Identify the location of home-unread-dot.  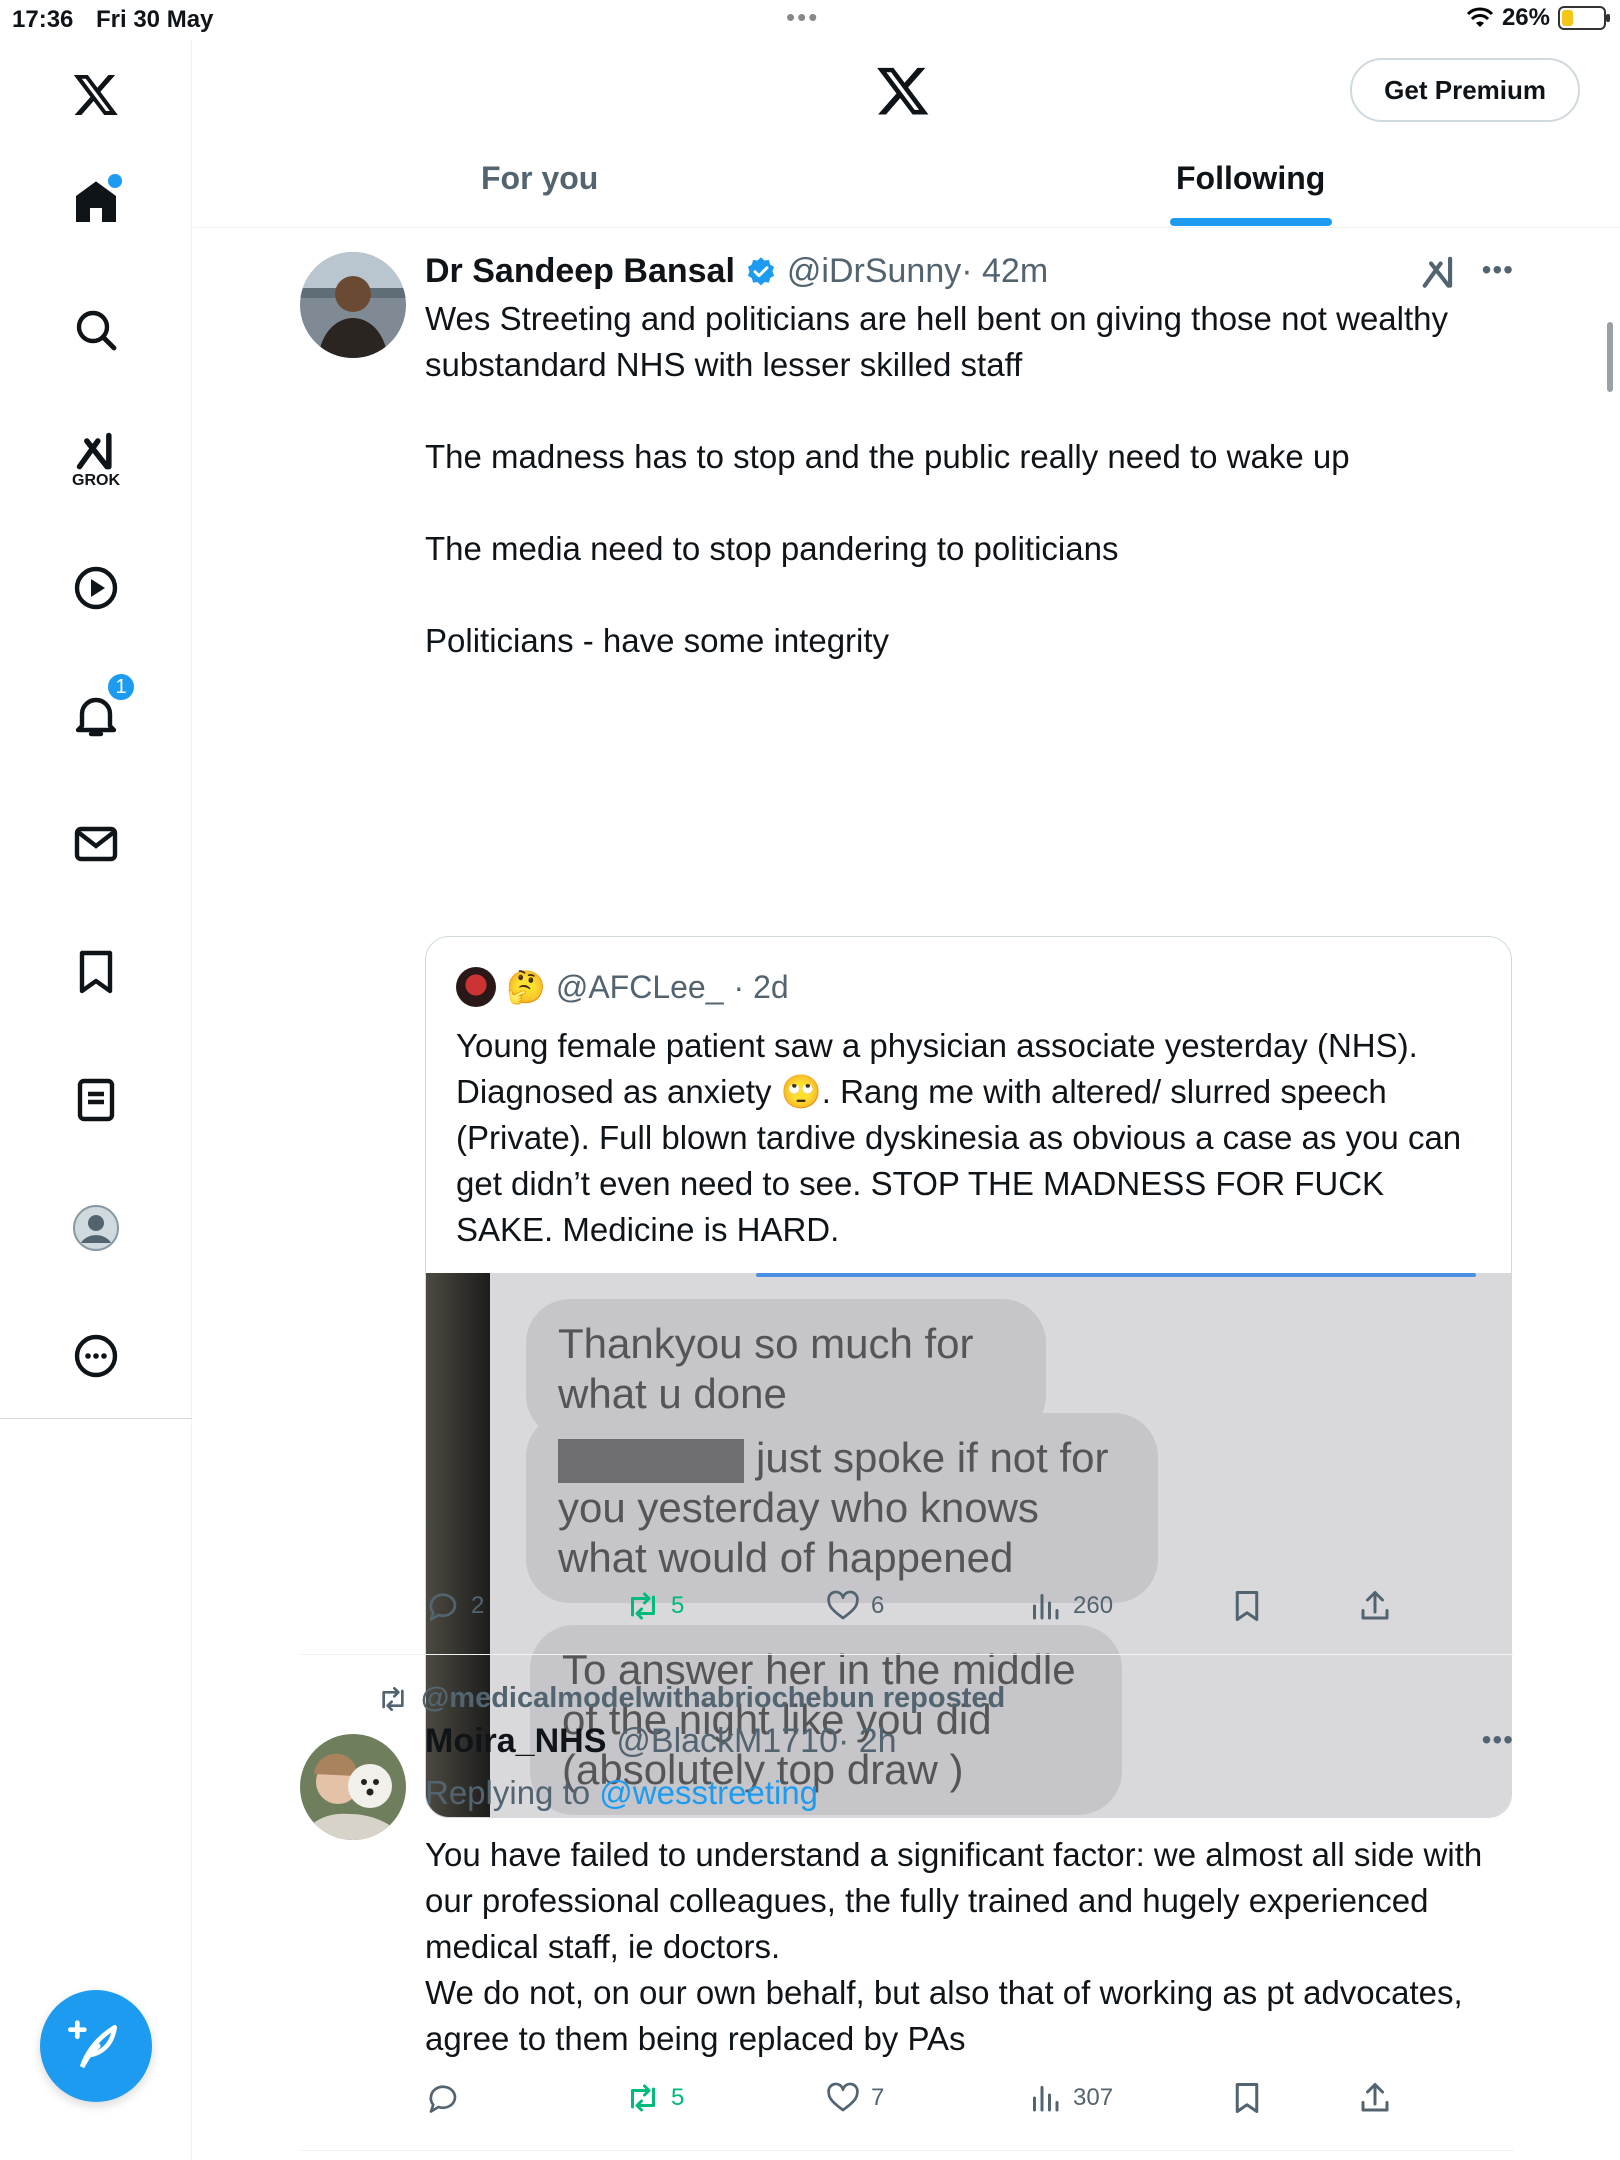
(115, 181).